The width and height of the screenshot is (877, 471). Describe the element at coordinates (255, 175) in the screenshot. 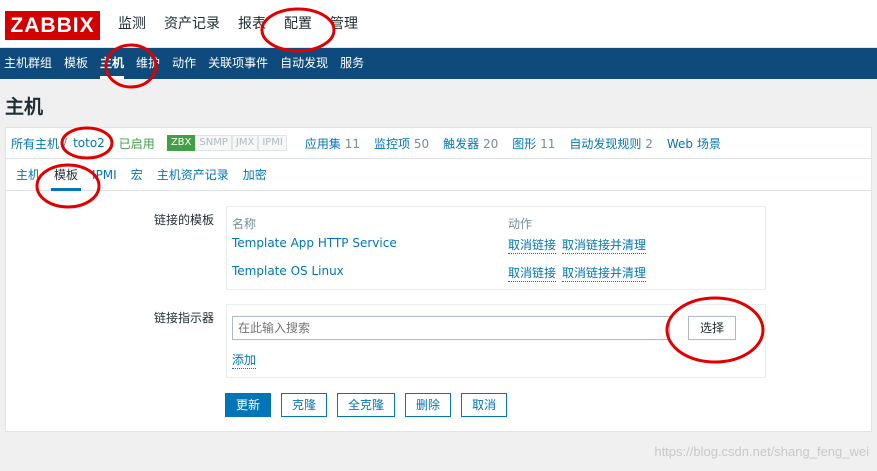

I see `tab-encryption: 加密` at that location.